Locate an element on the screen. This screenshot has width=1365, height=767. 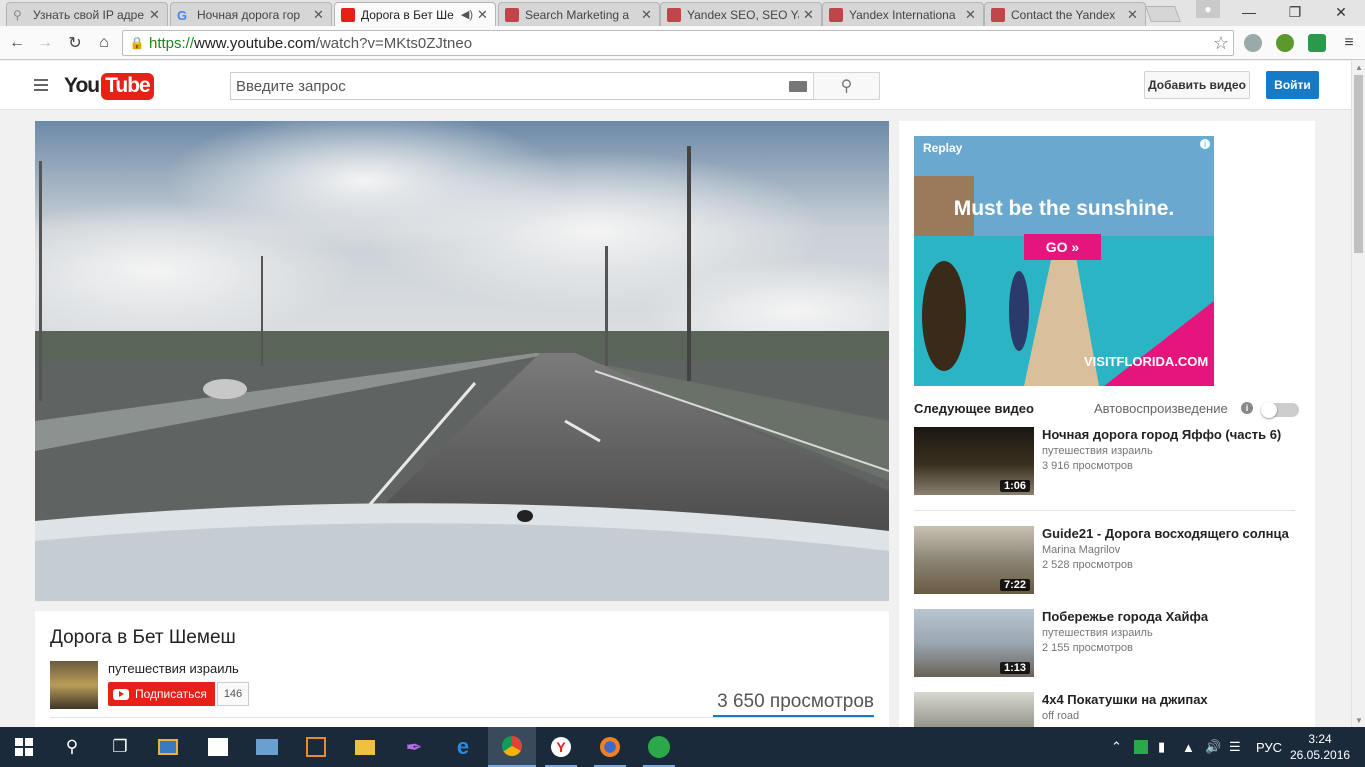
video-thumbnail: 1:13 is located at coordinates (974, 643).